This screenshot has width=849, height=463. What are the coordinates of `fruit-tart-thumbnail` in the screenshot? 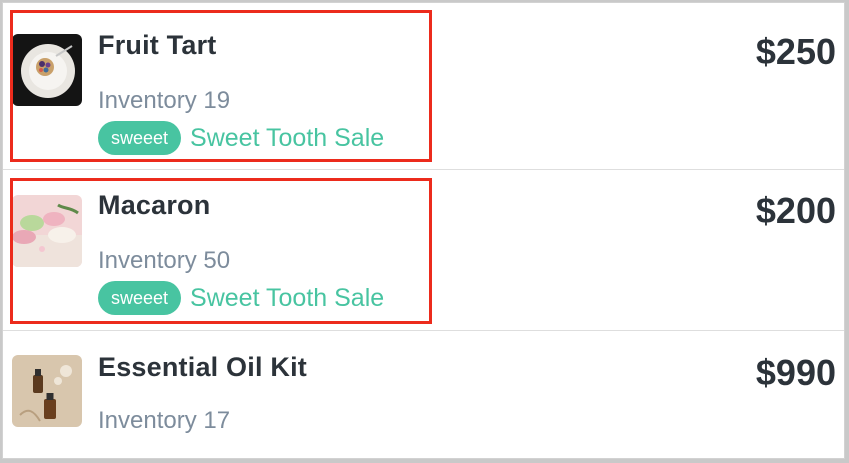 It's located at (47, 70).